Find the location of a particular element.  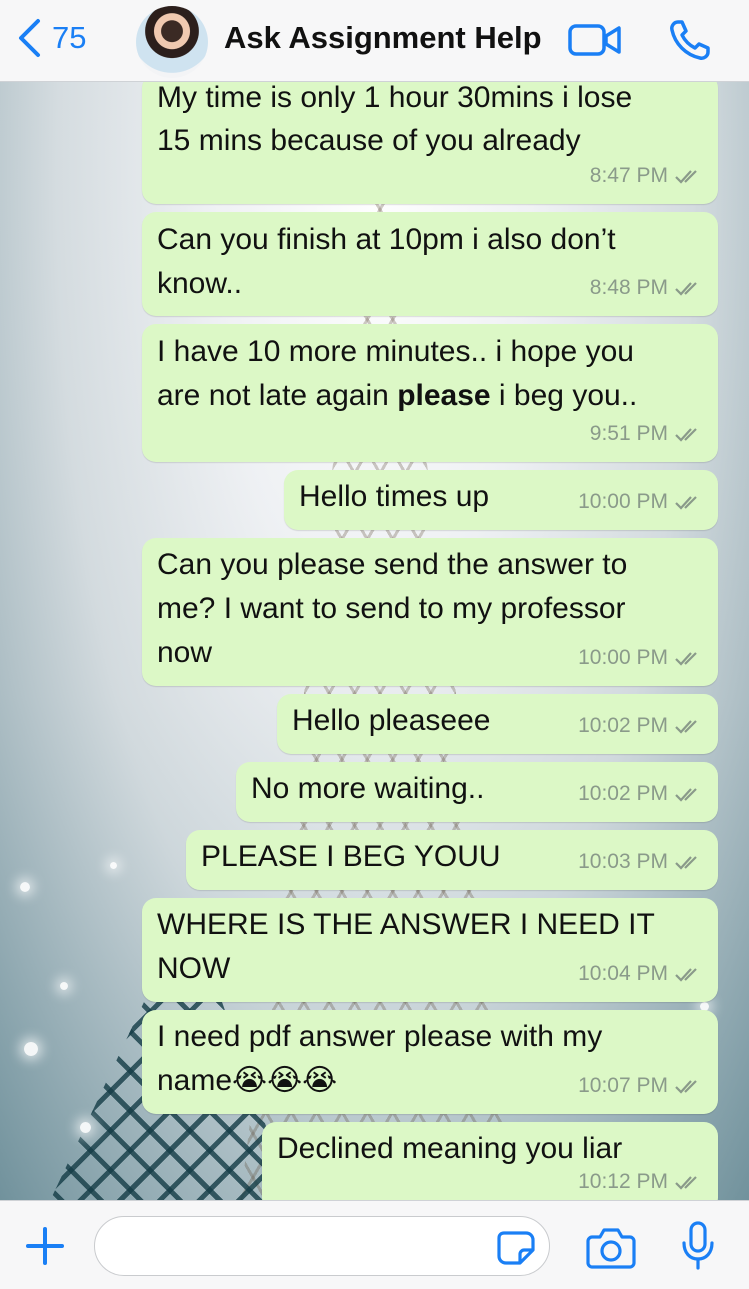

message-meta: 10:12 PM is located at coordinates (641, 1182).